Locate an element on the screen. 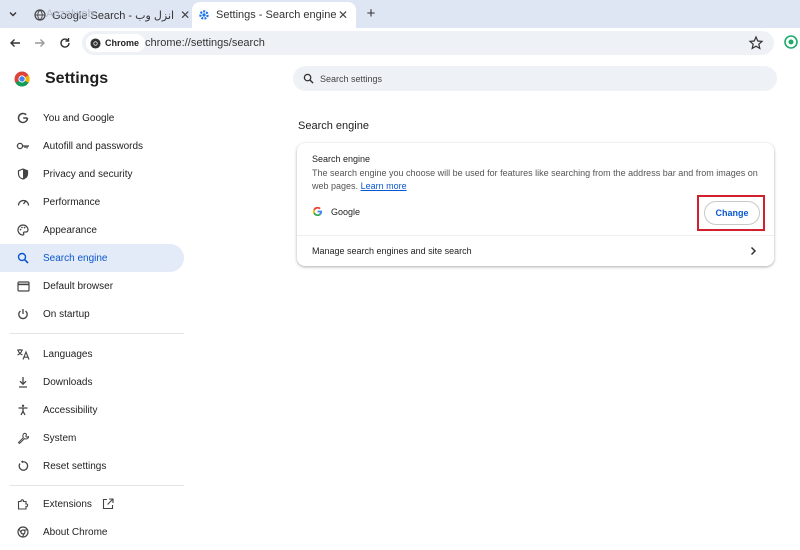 This screenshot has width=800, height=550. palette-icon is located at coordinates (23, 230).